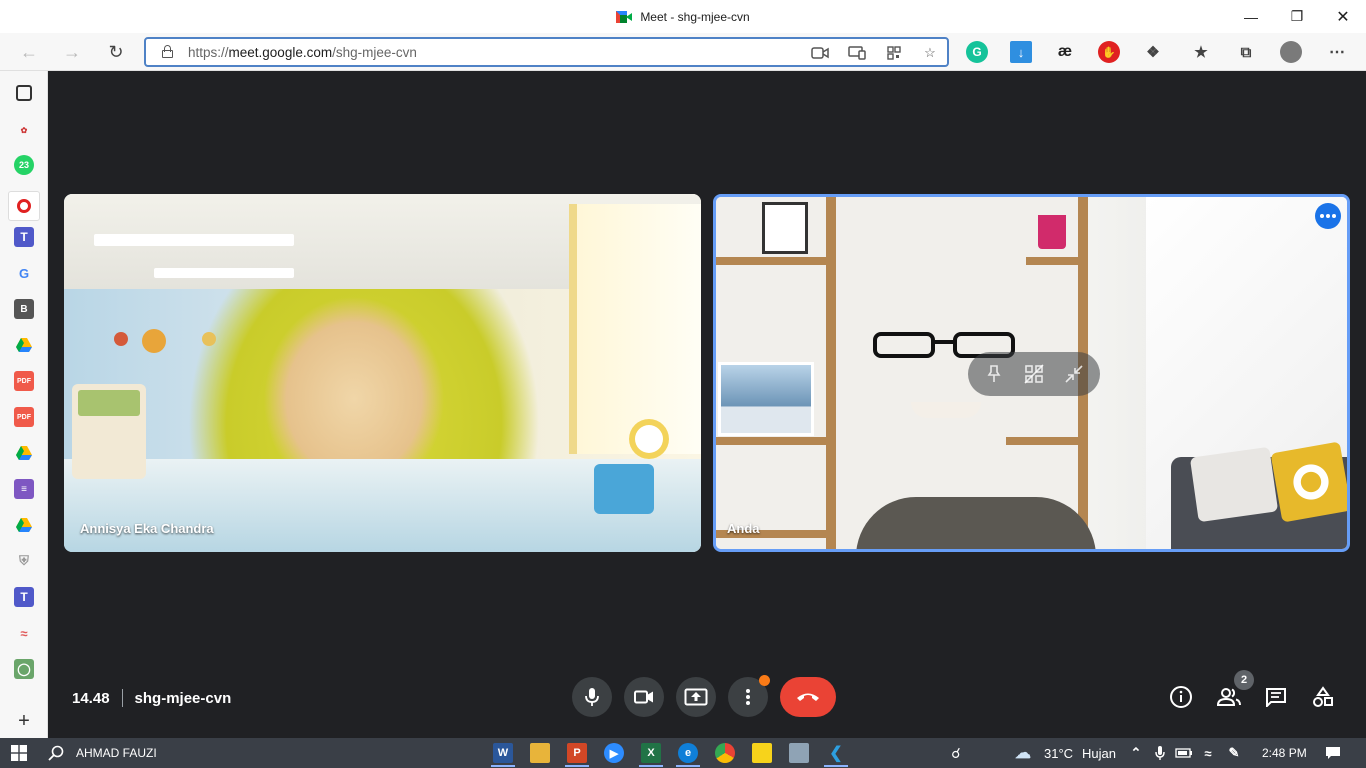 The image size is (1366, 768). I want to click on teams-icon: T, so click(24, 237).